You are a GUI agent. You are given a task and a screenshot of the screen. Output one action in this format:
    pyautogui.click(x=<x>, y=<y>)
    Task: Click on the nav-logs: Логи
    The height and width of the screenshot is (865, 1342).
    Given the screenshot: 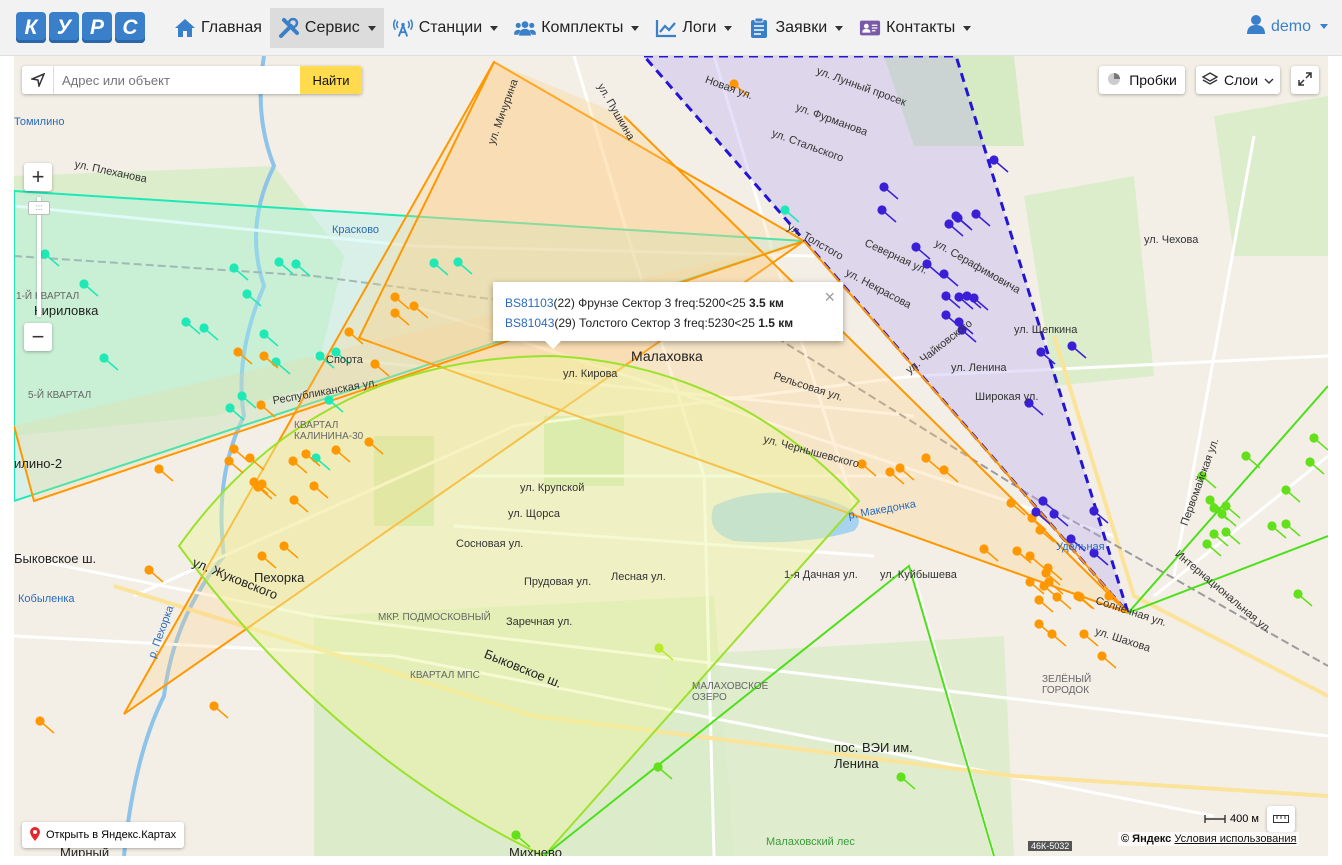 What is the action you would take?
    pyautogui.click(x=693, y=28)
    